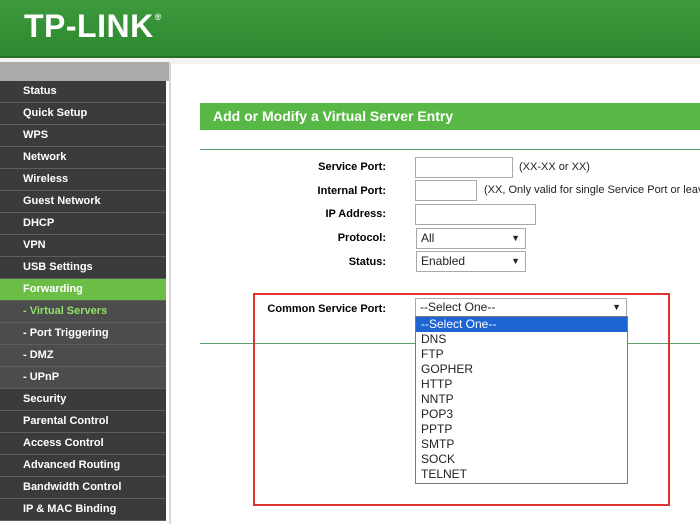 This screenshot has width=700, height=524. Describe the element at coordinates (83, 202) in the screenshot. I see `sidebar-item-guest-network: Guest Network` at that location.